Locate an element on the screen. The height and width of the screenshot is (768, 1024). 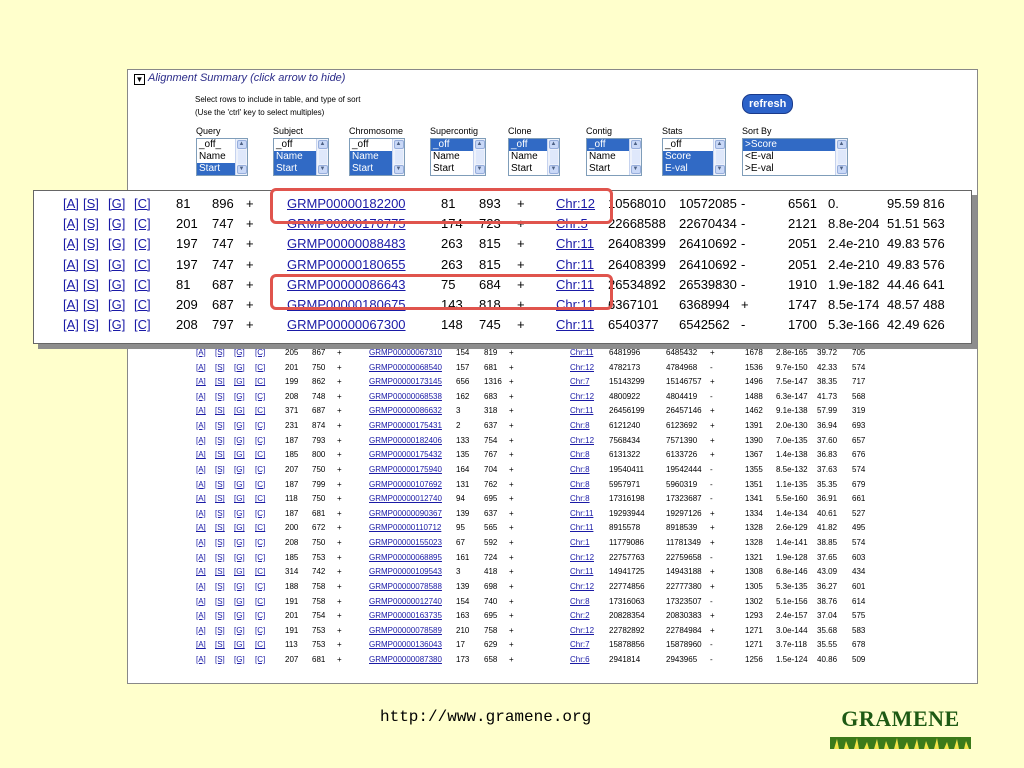
subject-link: GRMP00000175431 is located at coordinates (405, 425).